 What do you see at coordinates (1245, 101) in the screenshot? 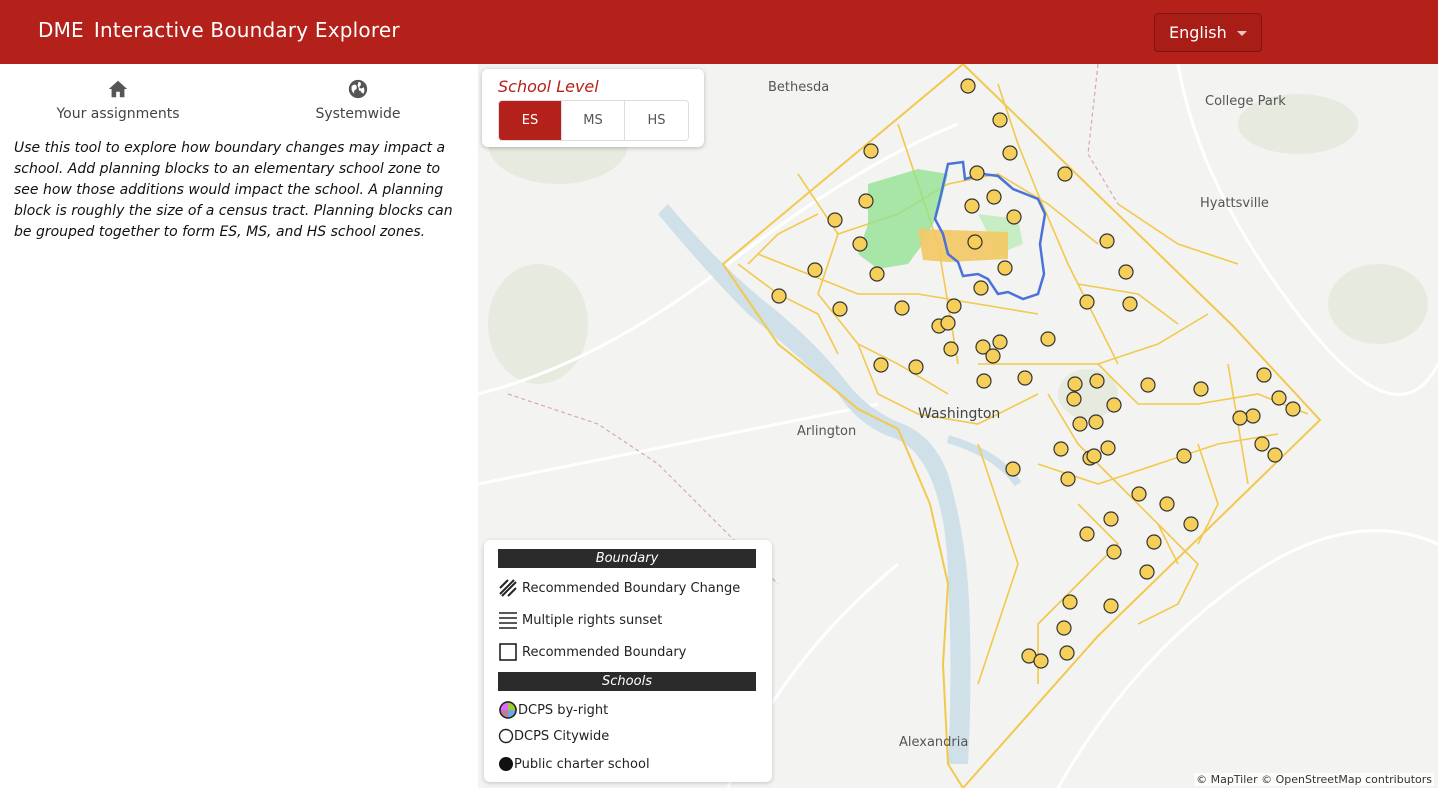
I see `place-label-college-park: College Park` at bounding box center [1245, 101].